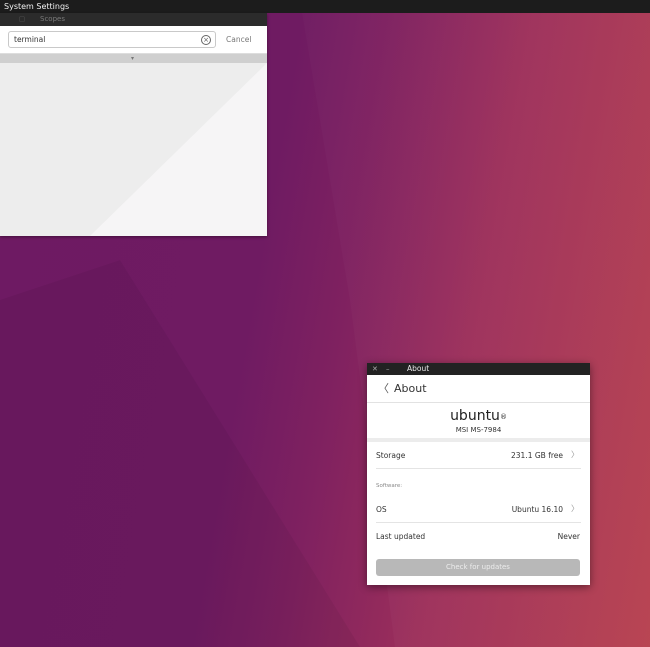  What do you see at coordinates (325, 6) in the screenshot?
I see `top-panel: System Settings` at bounding box center [325, 6].